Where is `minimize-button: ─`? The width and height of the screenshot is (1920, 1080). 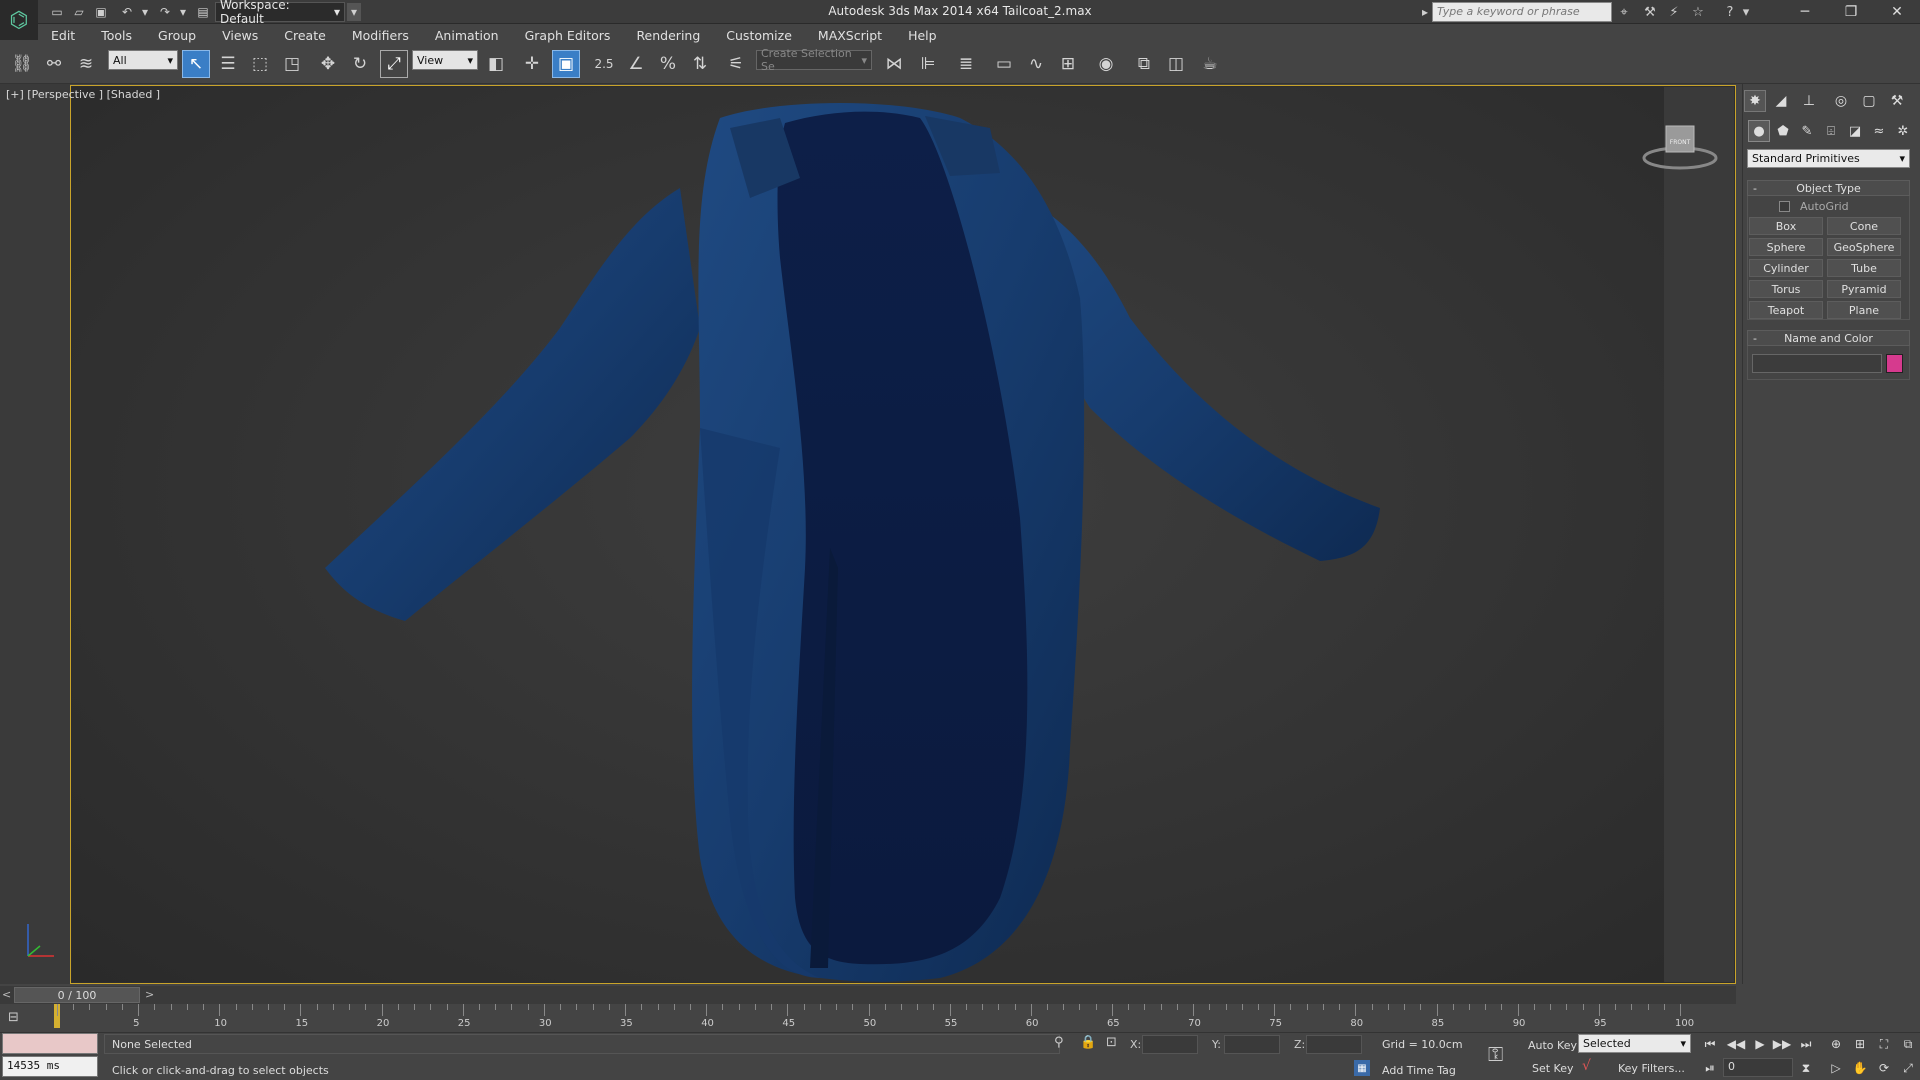 minimize-button: ─ is located at coordinates (1805, 12).